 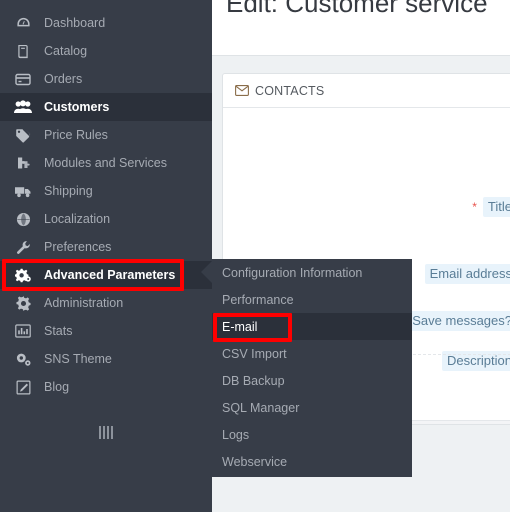 What do you see at coordinates (78, 358) in the screenshot?
I see `sidebar-item-label: SNS Theme` at bounding box center [78, 358].